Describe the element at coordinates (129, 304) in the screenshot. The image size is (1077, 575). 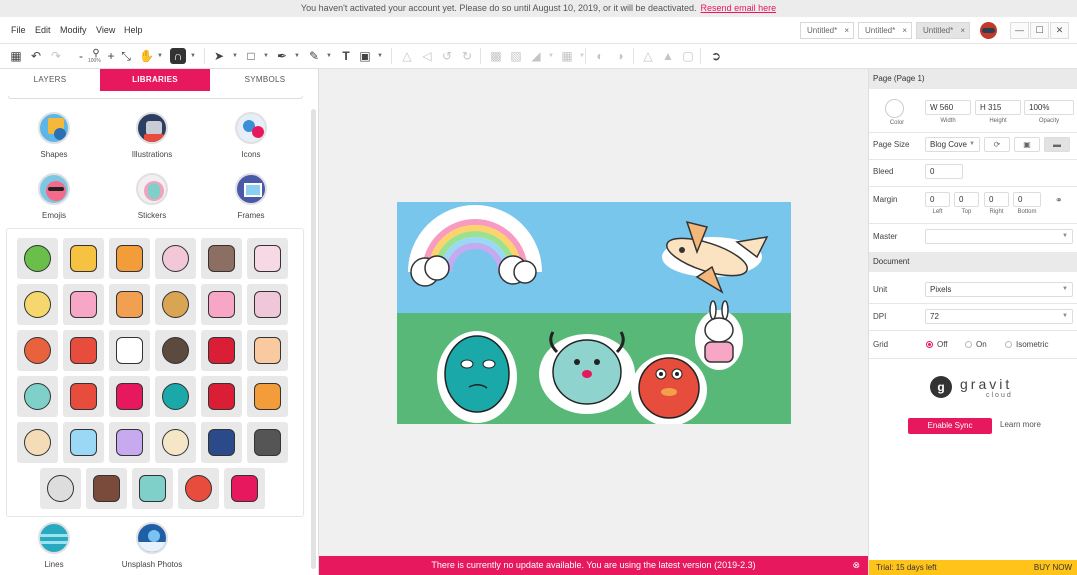
I see `sticker-fox-glasses` at that location.